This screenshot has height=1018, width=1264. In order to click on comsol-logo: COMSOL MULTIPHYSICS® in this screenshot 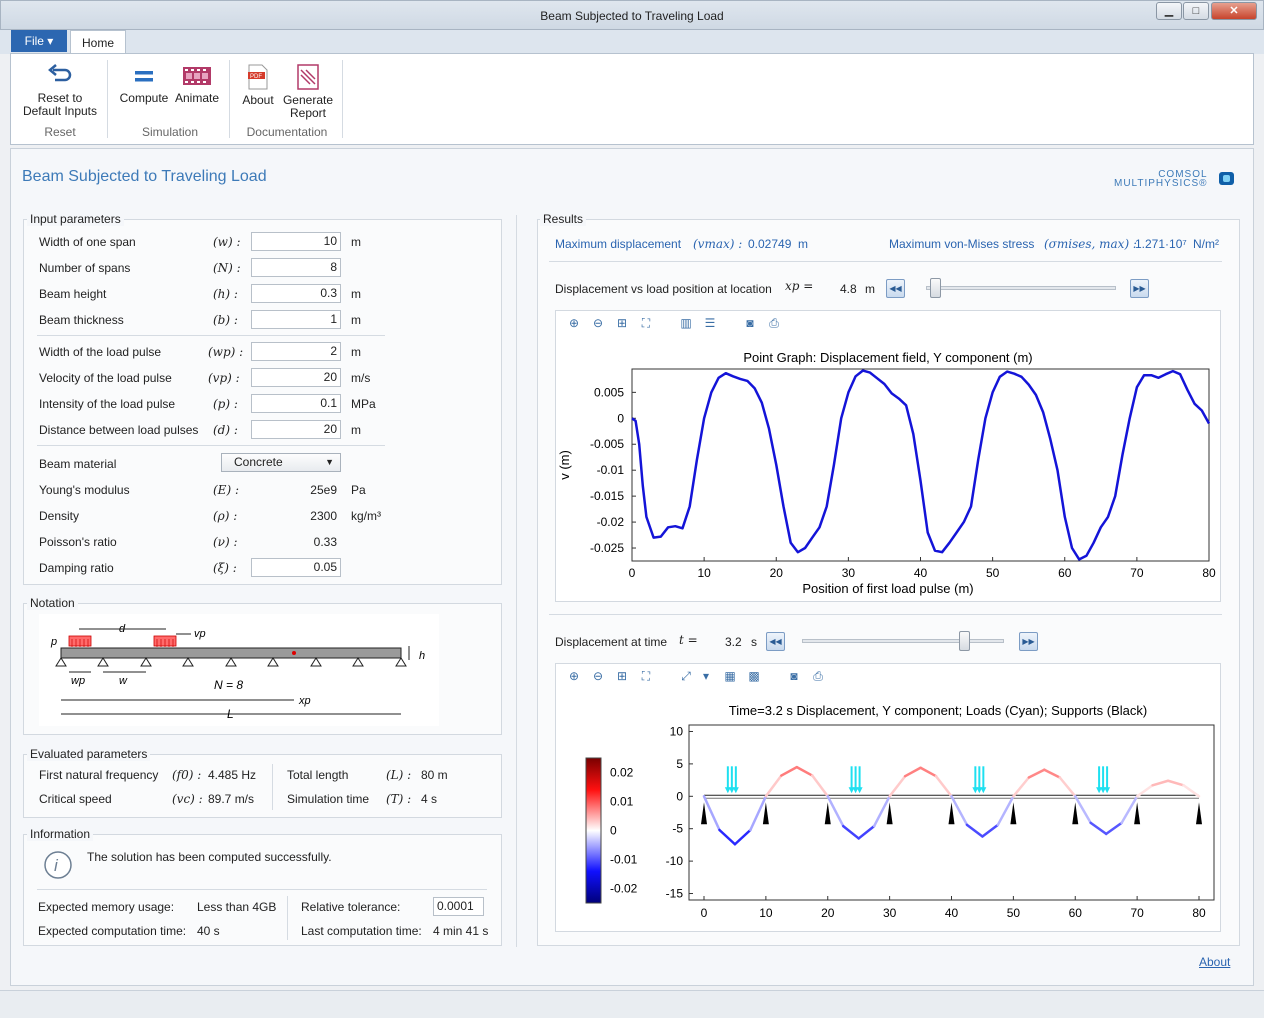, I will do `click(1161, 179)`.